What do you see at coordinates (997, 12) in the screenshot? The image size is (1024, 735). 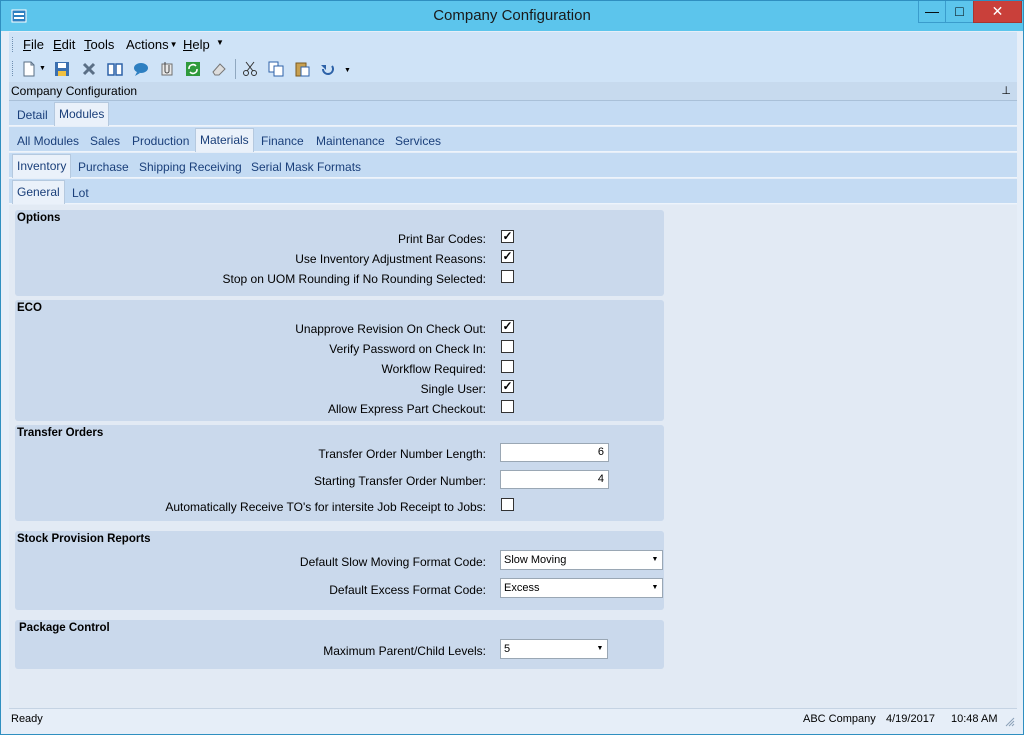 I see `close-button: ✕` at bounding box center [997, 12].